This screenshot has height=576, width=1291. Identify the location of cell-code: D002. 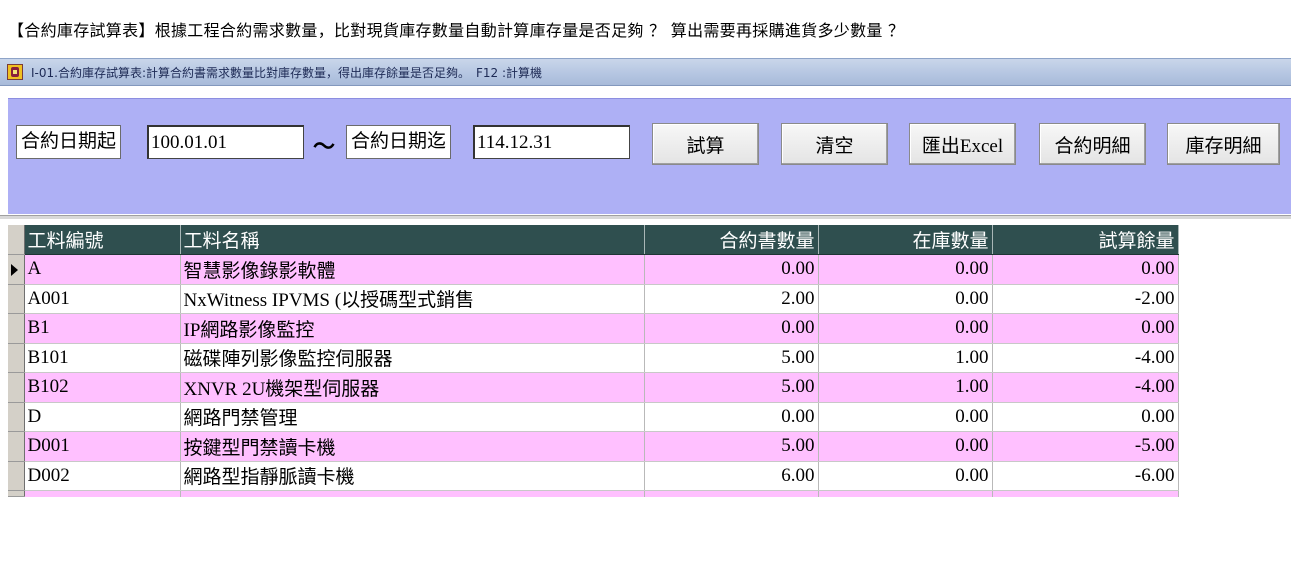
(102, 476).